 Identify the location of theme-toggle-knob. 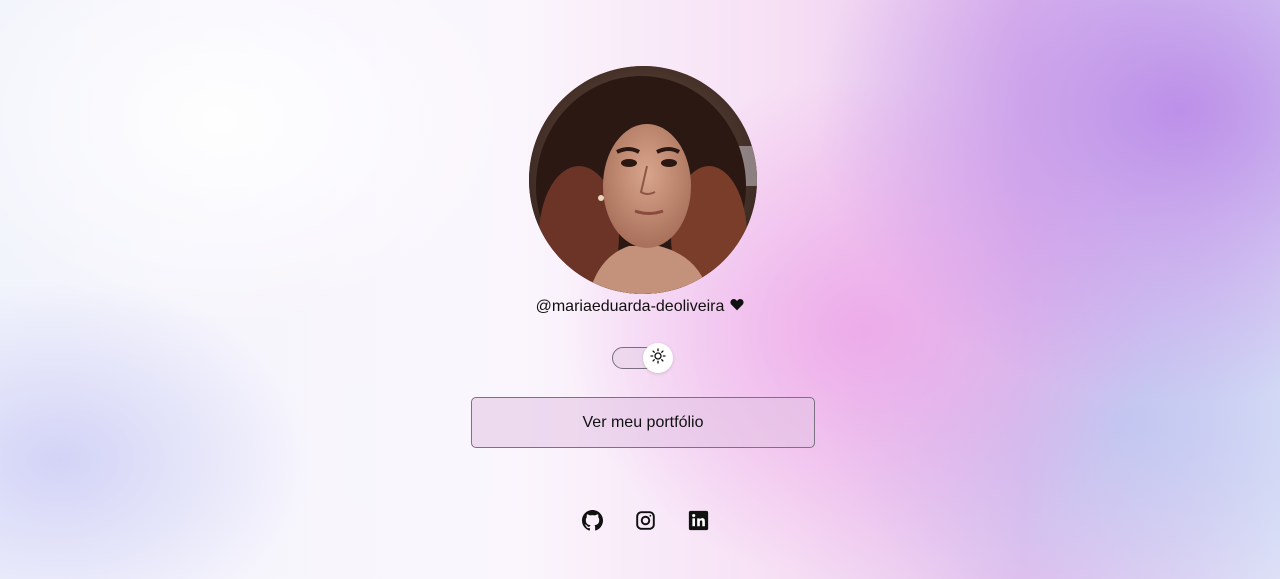
(658, 358).